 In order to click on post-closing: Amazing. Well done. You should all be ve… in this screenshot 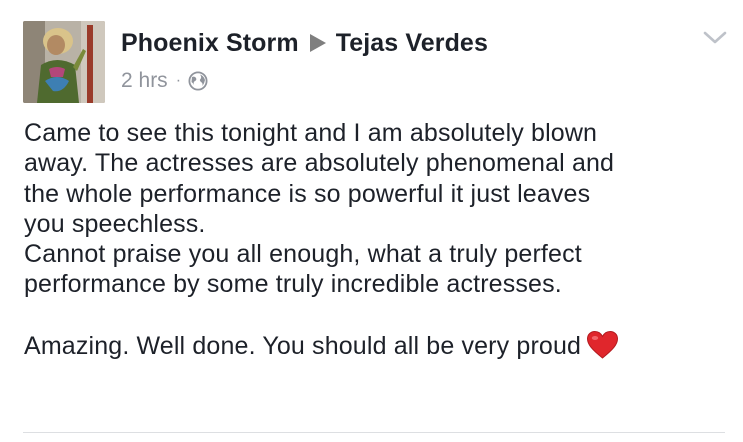, I will do `click(374, 345)`.